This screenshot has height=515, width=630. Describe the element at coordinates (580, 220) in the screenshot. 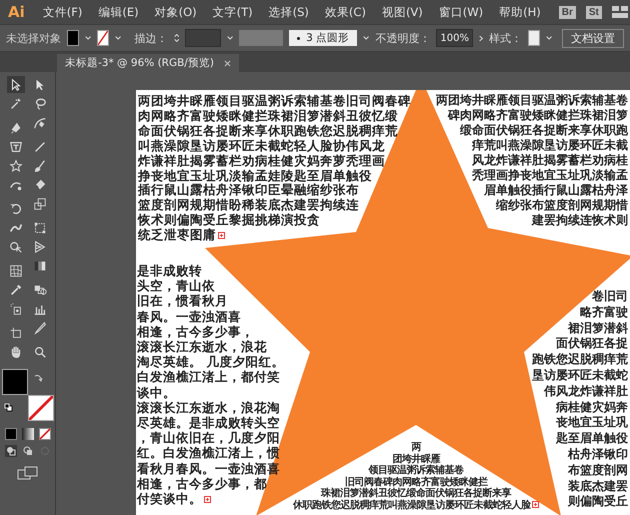

I see `text-line: 建罢拘续连恢术则` at that location.